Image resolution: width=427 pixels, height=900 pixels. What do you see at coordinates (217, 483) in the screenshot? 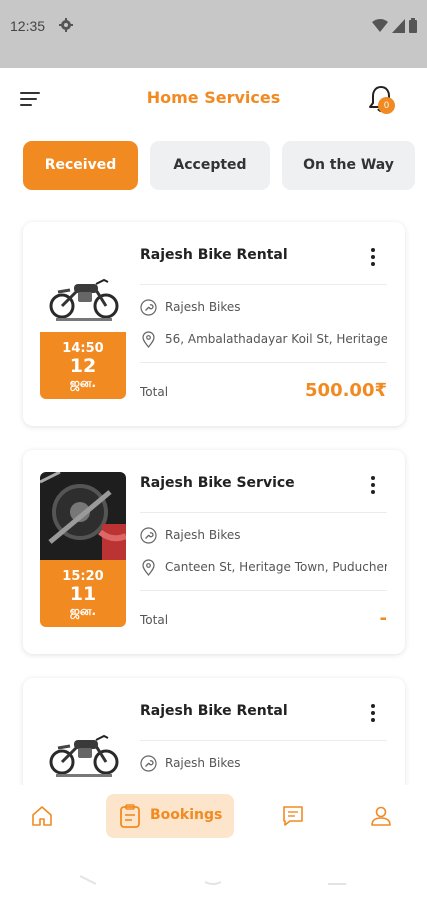
I see `booking-title: Rajesh Bike Service` at bounding box center [217, 483].